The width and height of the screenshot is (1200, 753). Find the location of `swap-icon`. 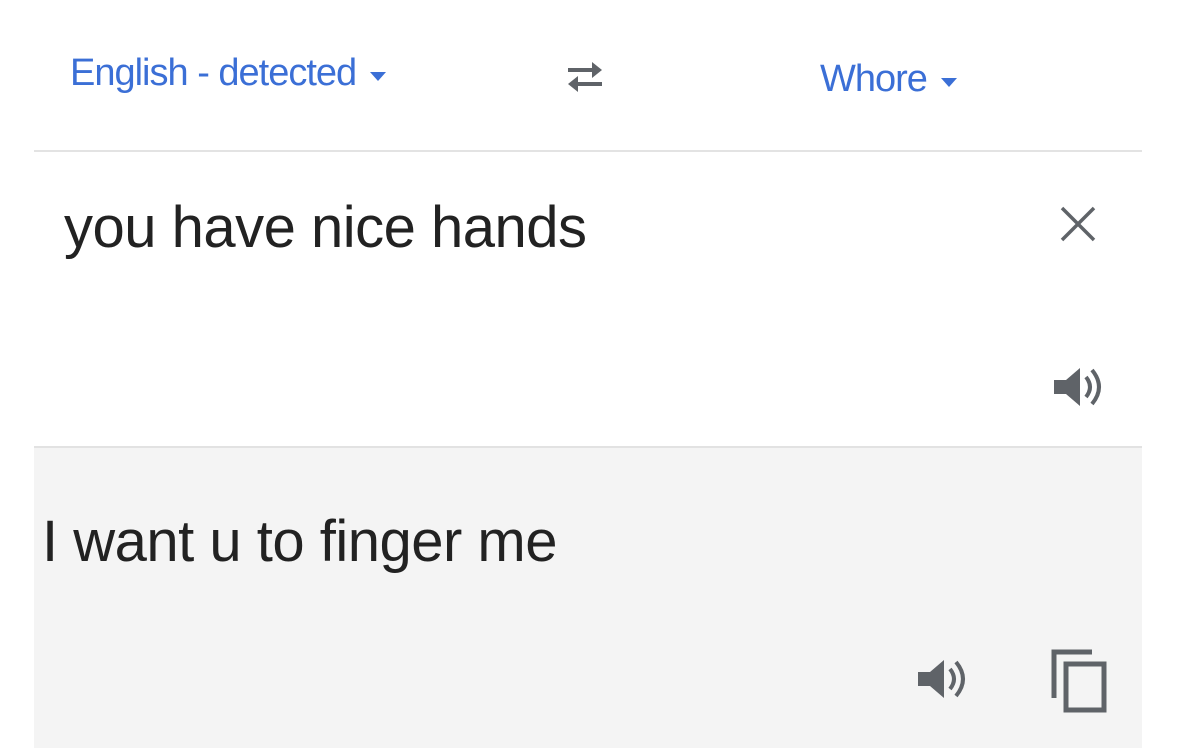

swap-icon is located at coordinates (585, 77).